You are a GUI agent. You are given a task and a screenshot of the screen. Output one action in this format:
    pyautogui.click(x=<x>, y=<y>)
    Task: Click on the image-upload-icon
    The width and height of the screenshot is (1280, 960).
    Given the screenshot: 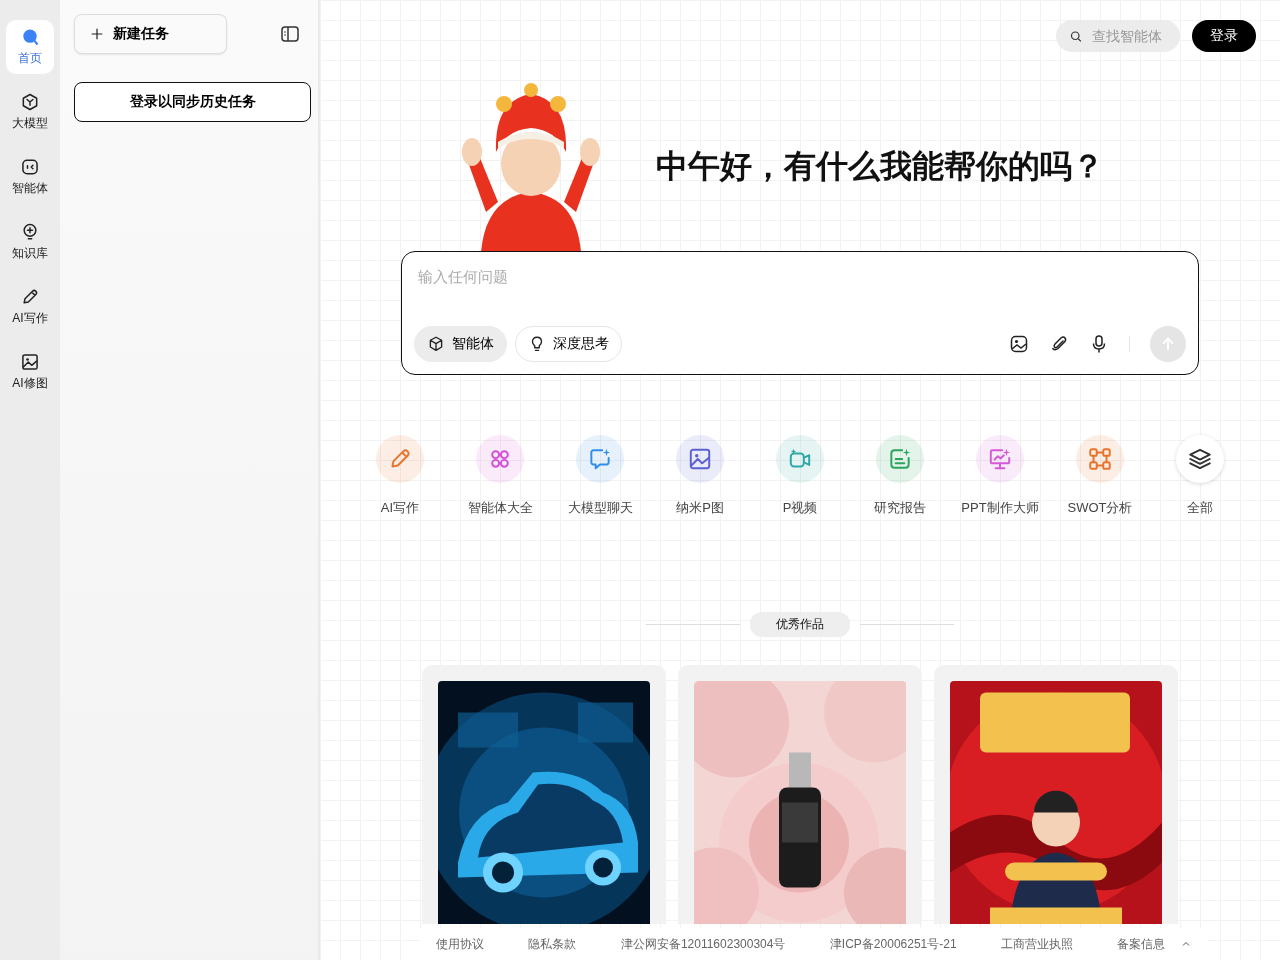 What is the action you would take?
    pyautogui.click(x=1019, y=344)
    